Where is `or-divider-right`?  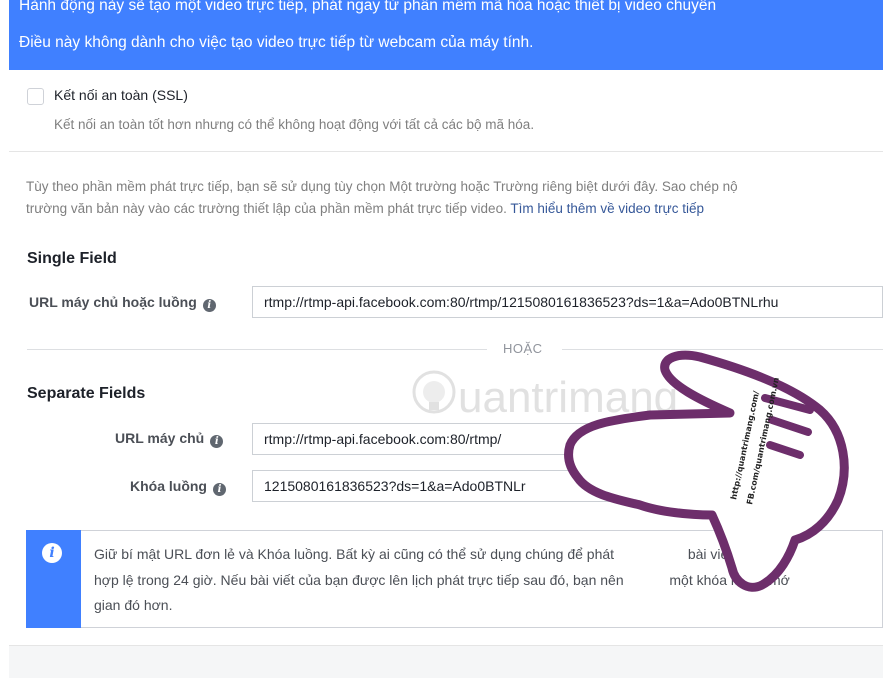
or-divider-right is located at coordinates (722, 349).